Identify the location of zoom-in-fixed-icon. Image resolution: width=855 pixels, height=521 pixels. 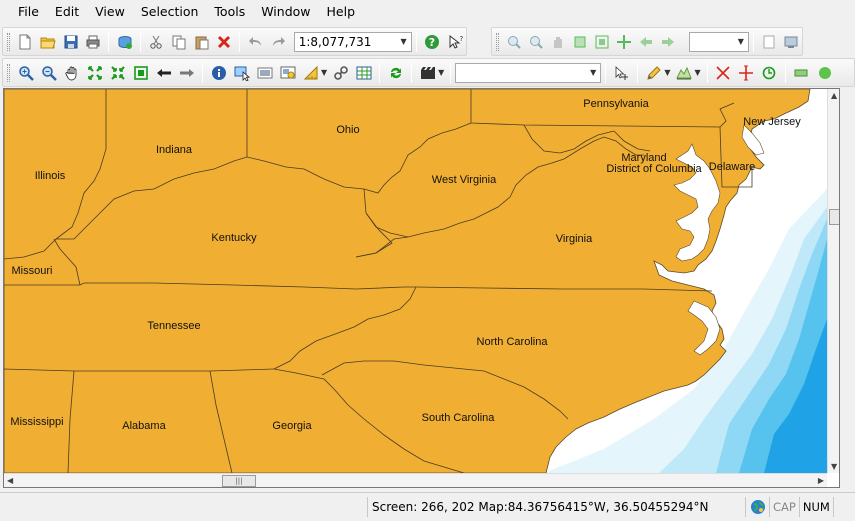
(514, 41).